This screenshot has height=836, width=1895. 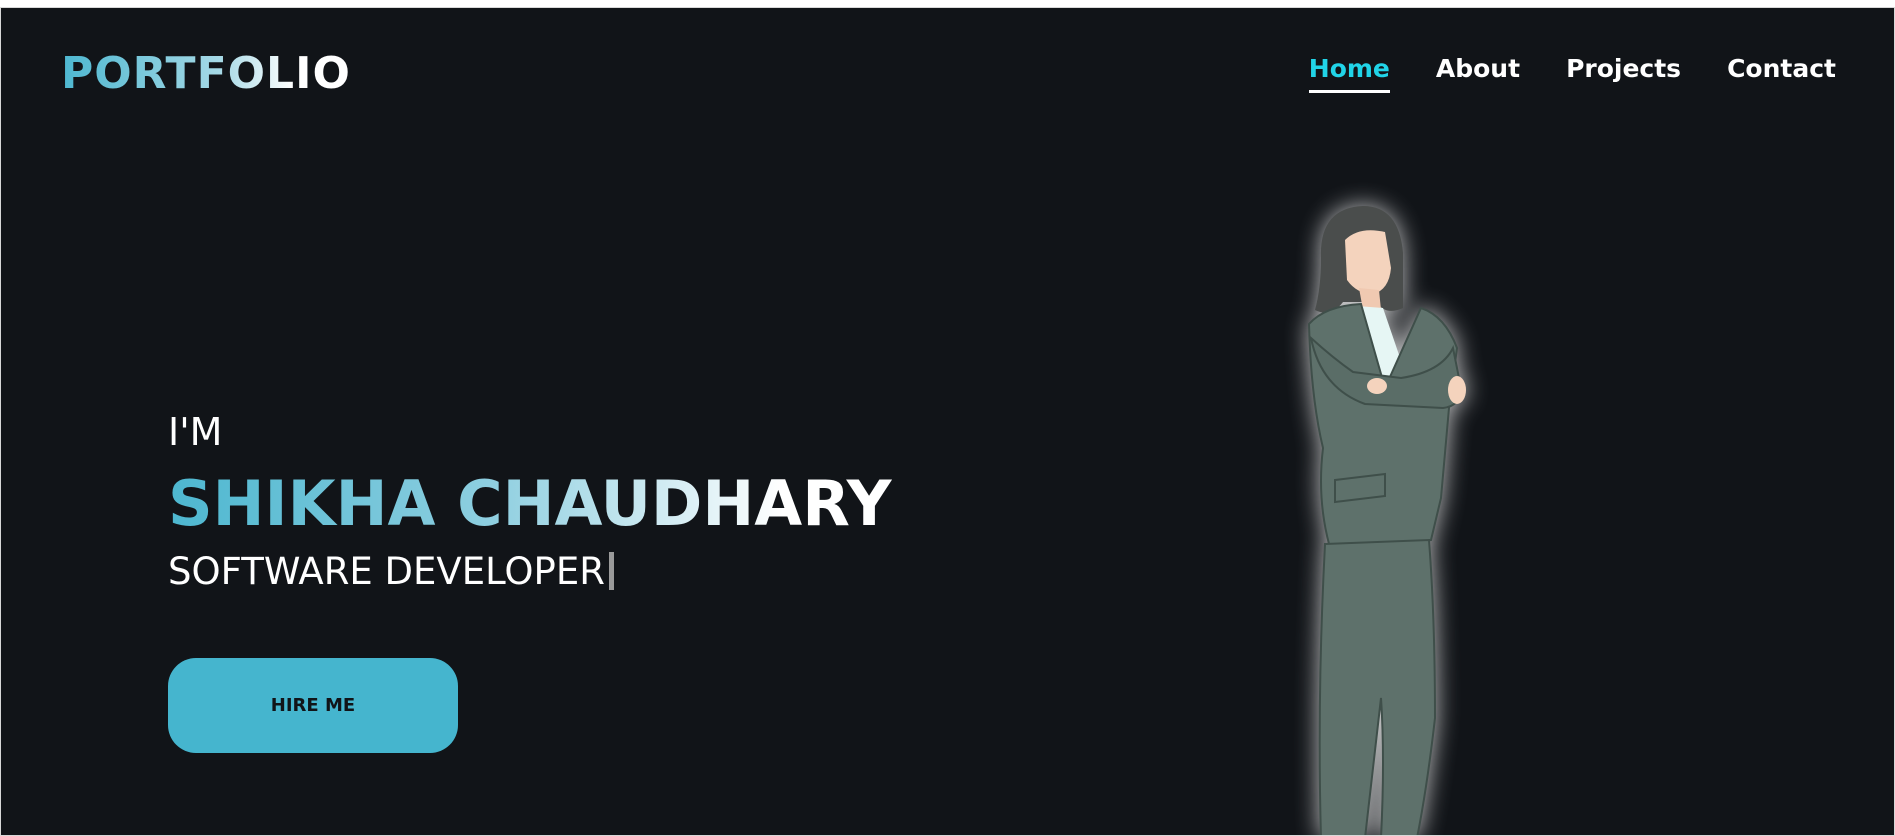 What do you see at coordinates (1457, 390) in the screenshot?
I see `left-hand` at bounding box center [1457, 390].